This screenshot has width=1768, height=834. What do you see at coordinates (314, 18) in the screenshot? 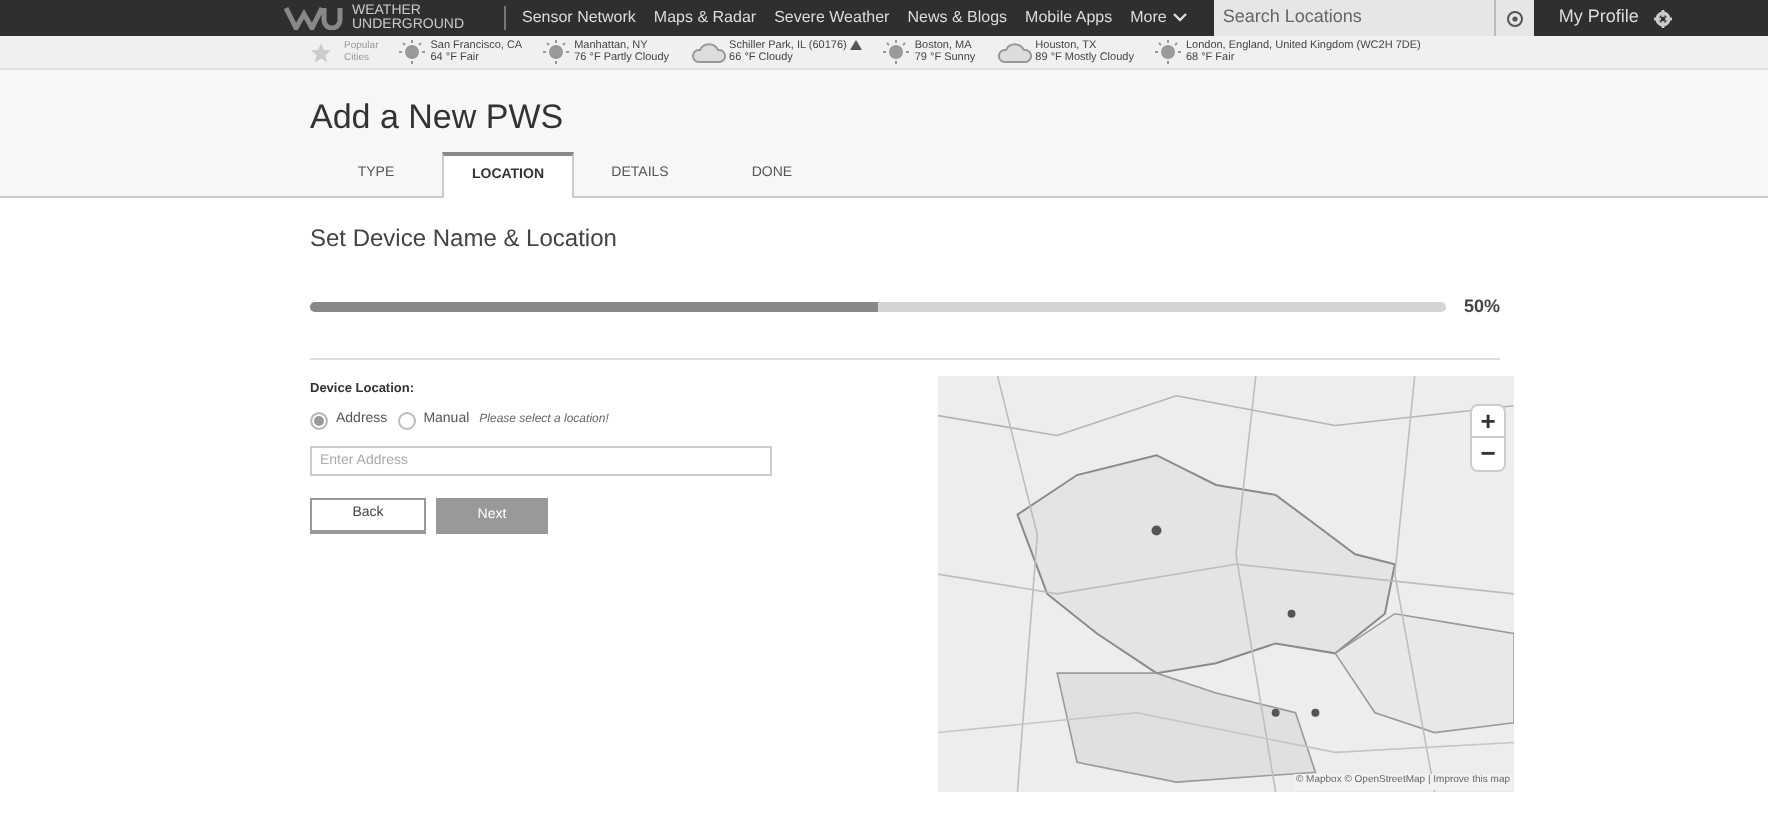
I see `logo-icon` at bounding box center [314, 18].